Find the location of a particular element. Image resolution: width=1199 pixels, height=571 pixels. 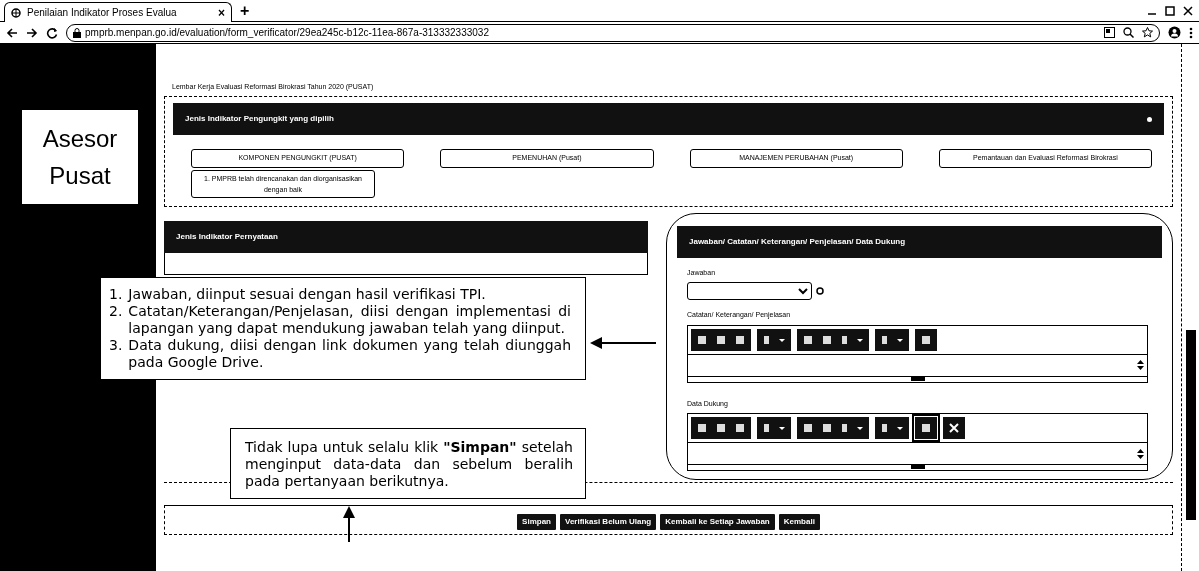

forward-icon is located at coordinates (32, 32).